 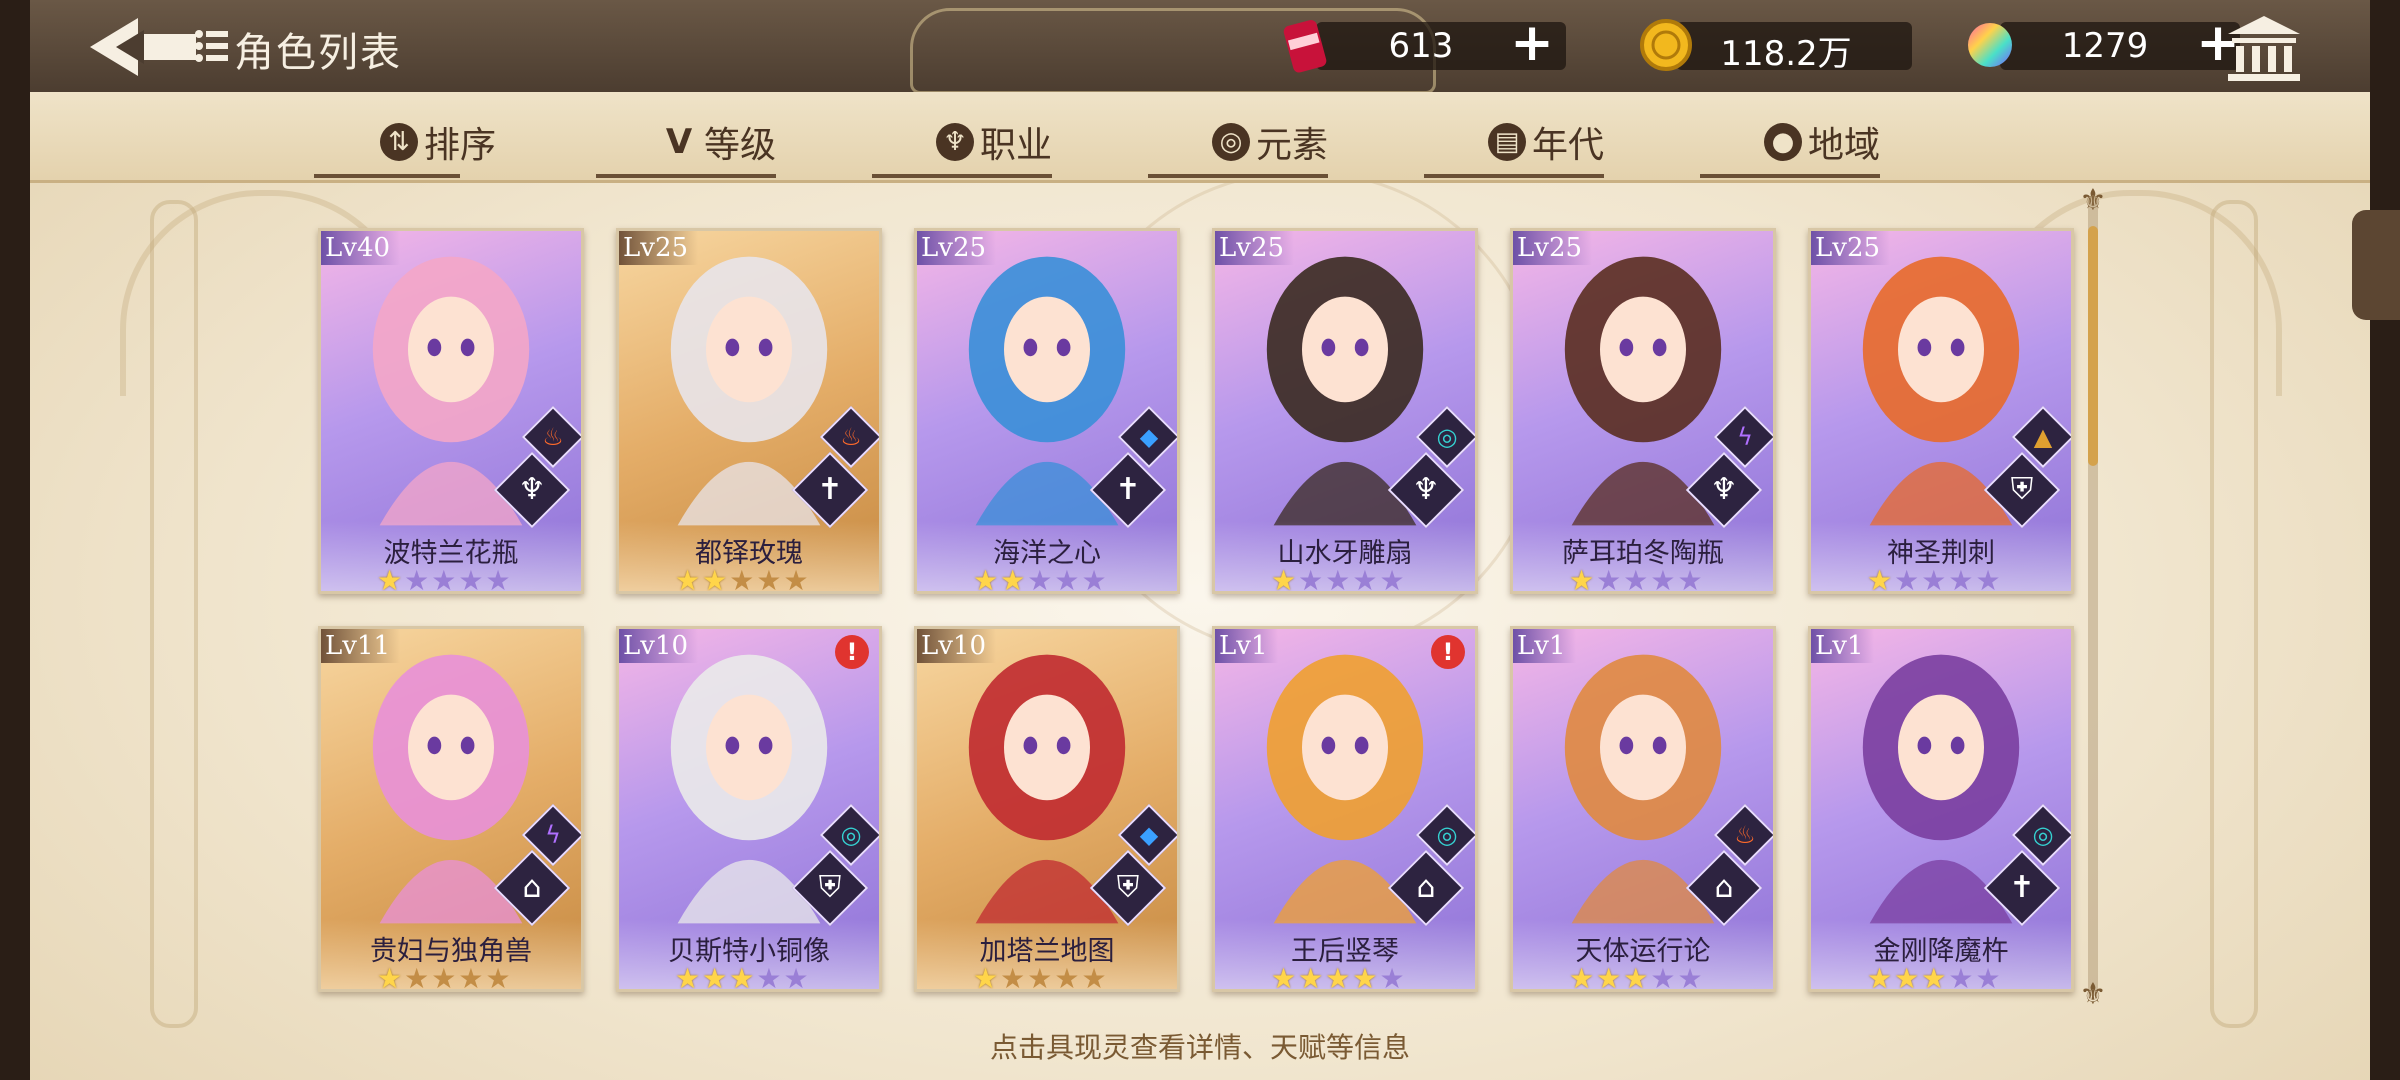 What do you see at coordinates (451, 411) in the screenshot?
I see `character-card: Lv40 ♨ ♆ 波特兰花瓶 ★ ★ ★ ★ ★` at bounding box center [451, 411].